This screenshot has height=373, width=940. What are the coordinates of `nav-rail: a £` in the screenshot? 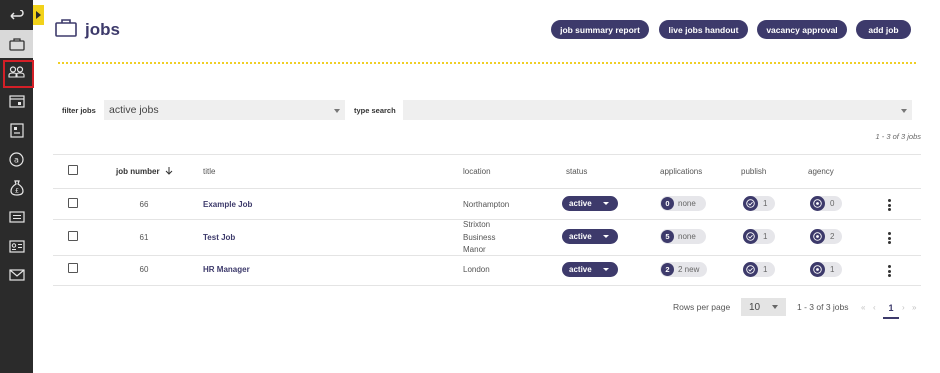 It's located at (17, 186).